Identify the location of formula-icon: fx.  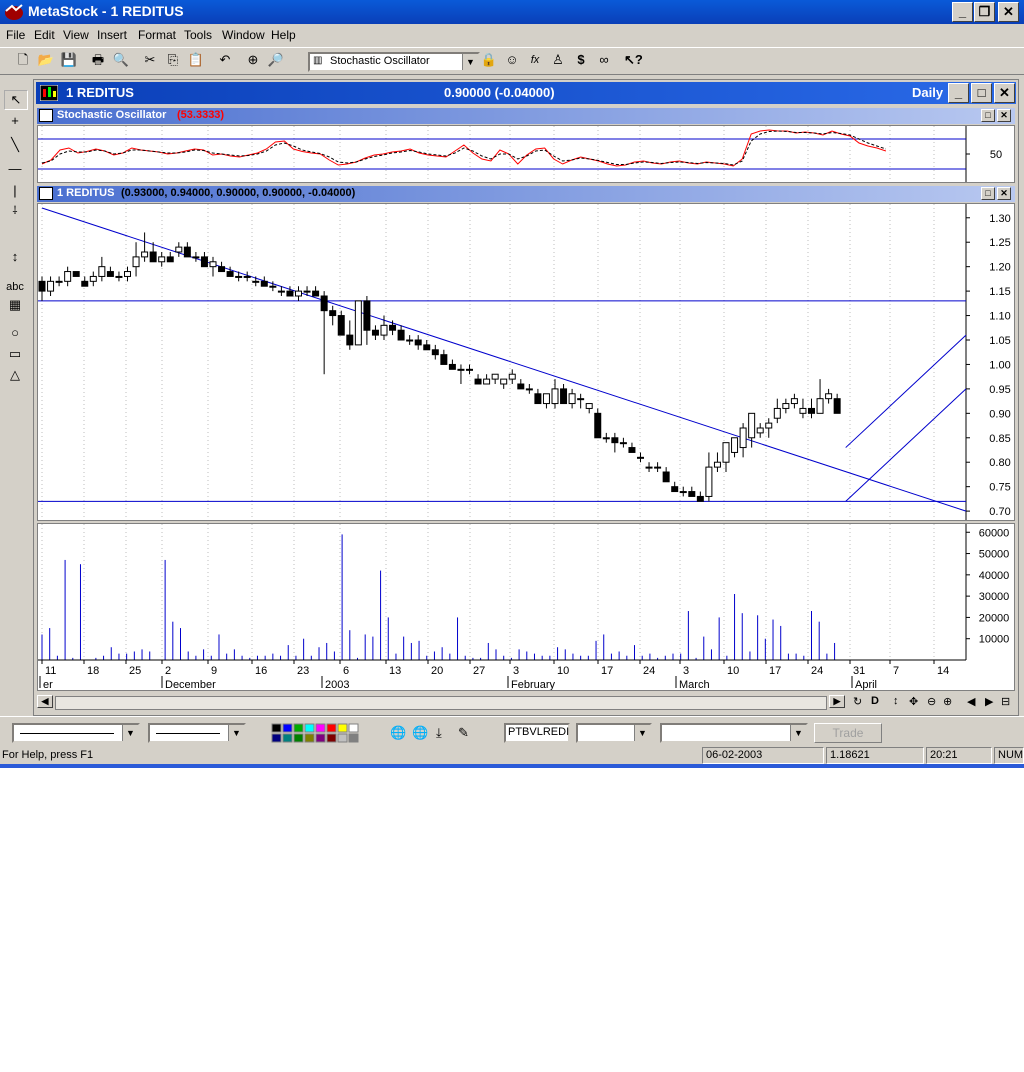
(535, 60).